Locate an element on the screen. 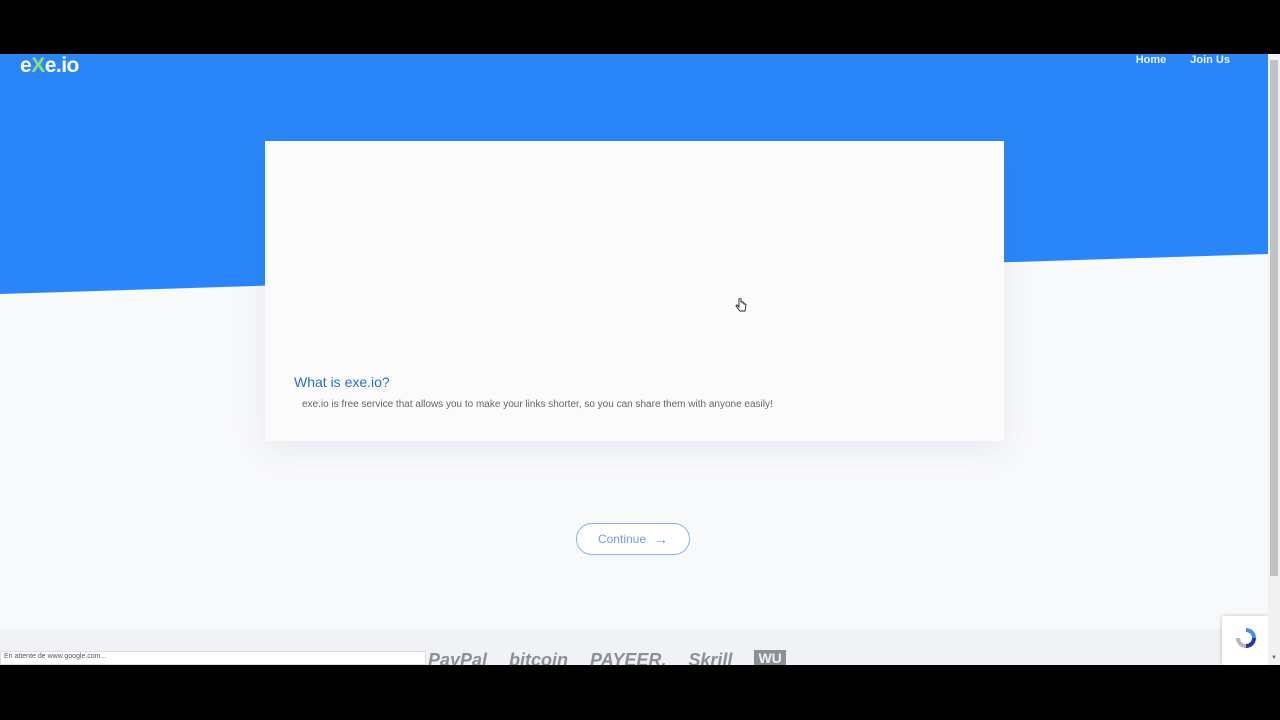  paypal-logo: PayPal is located at coordinates (458, 657).